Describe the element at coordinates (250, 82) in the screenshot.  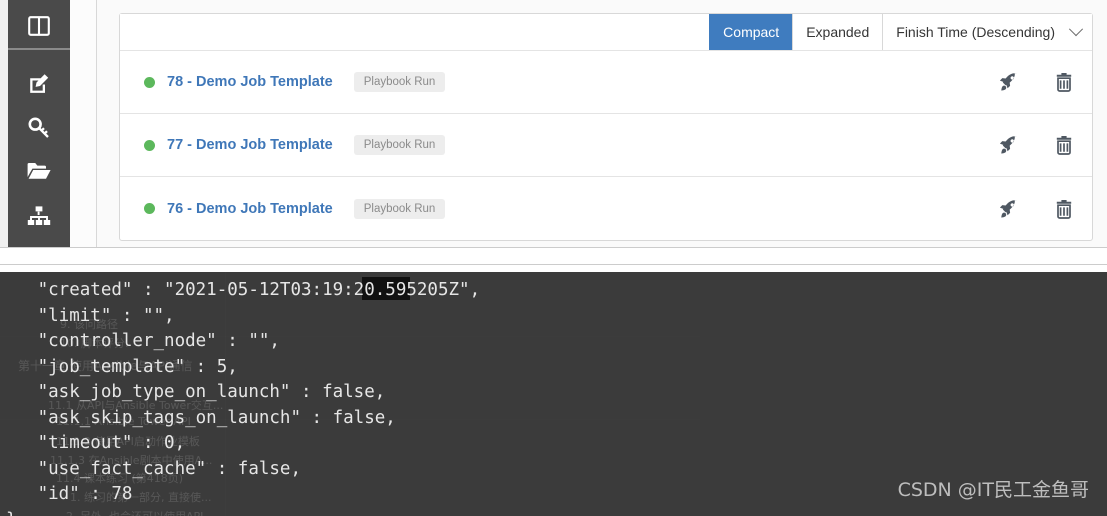
I see `job-name-link: 78 - Demo Job Template` at that location.